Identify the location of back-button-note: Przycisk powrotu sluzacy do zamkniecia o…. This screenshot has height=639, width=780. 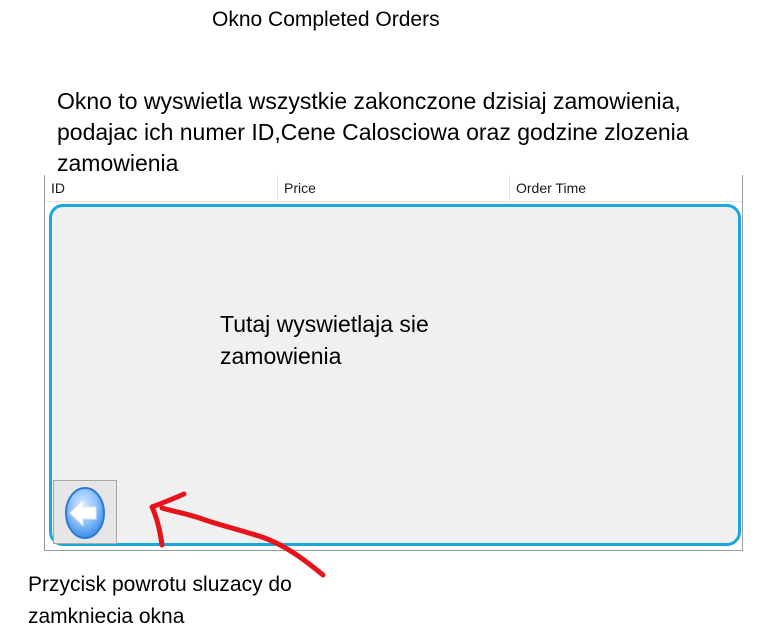
(160, 600).